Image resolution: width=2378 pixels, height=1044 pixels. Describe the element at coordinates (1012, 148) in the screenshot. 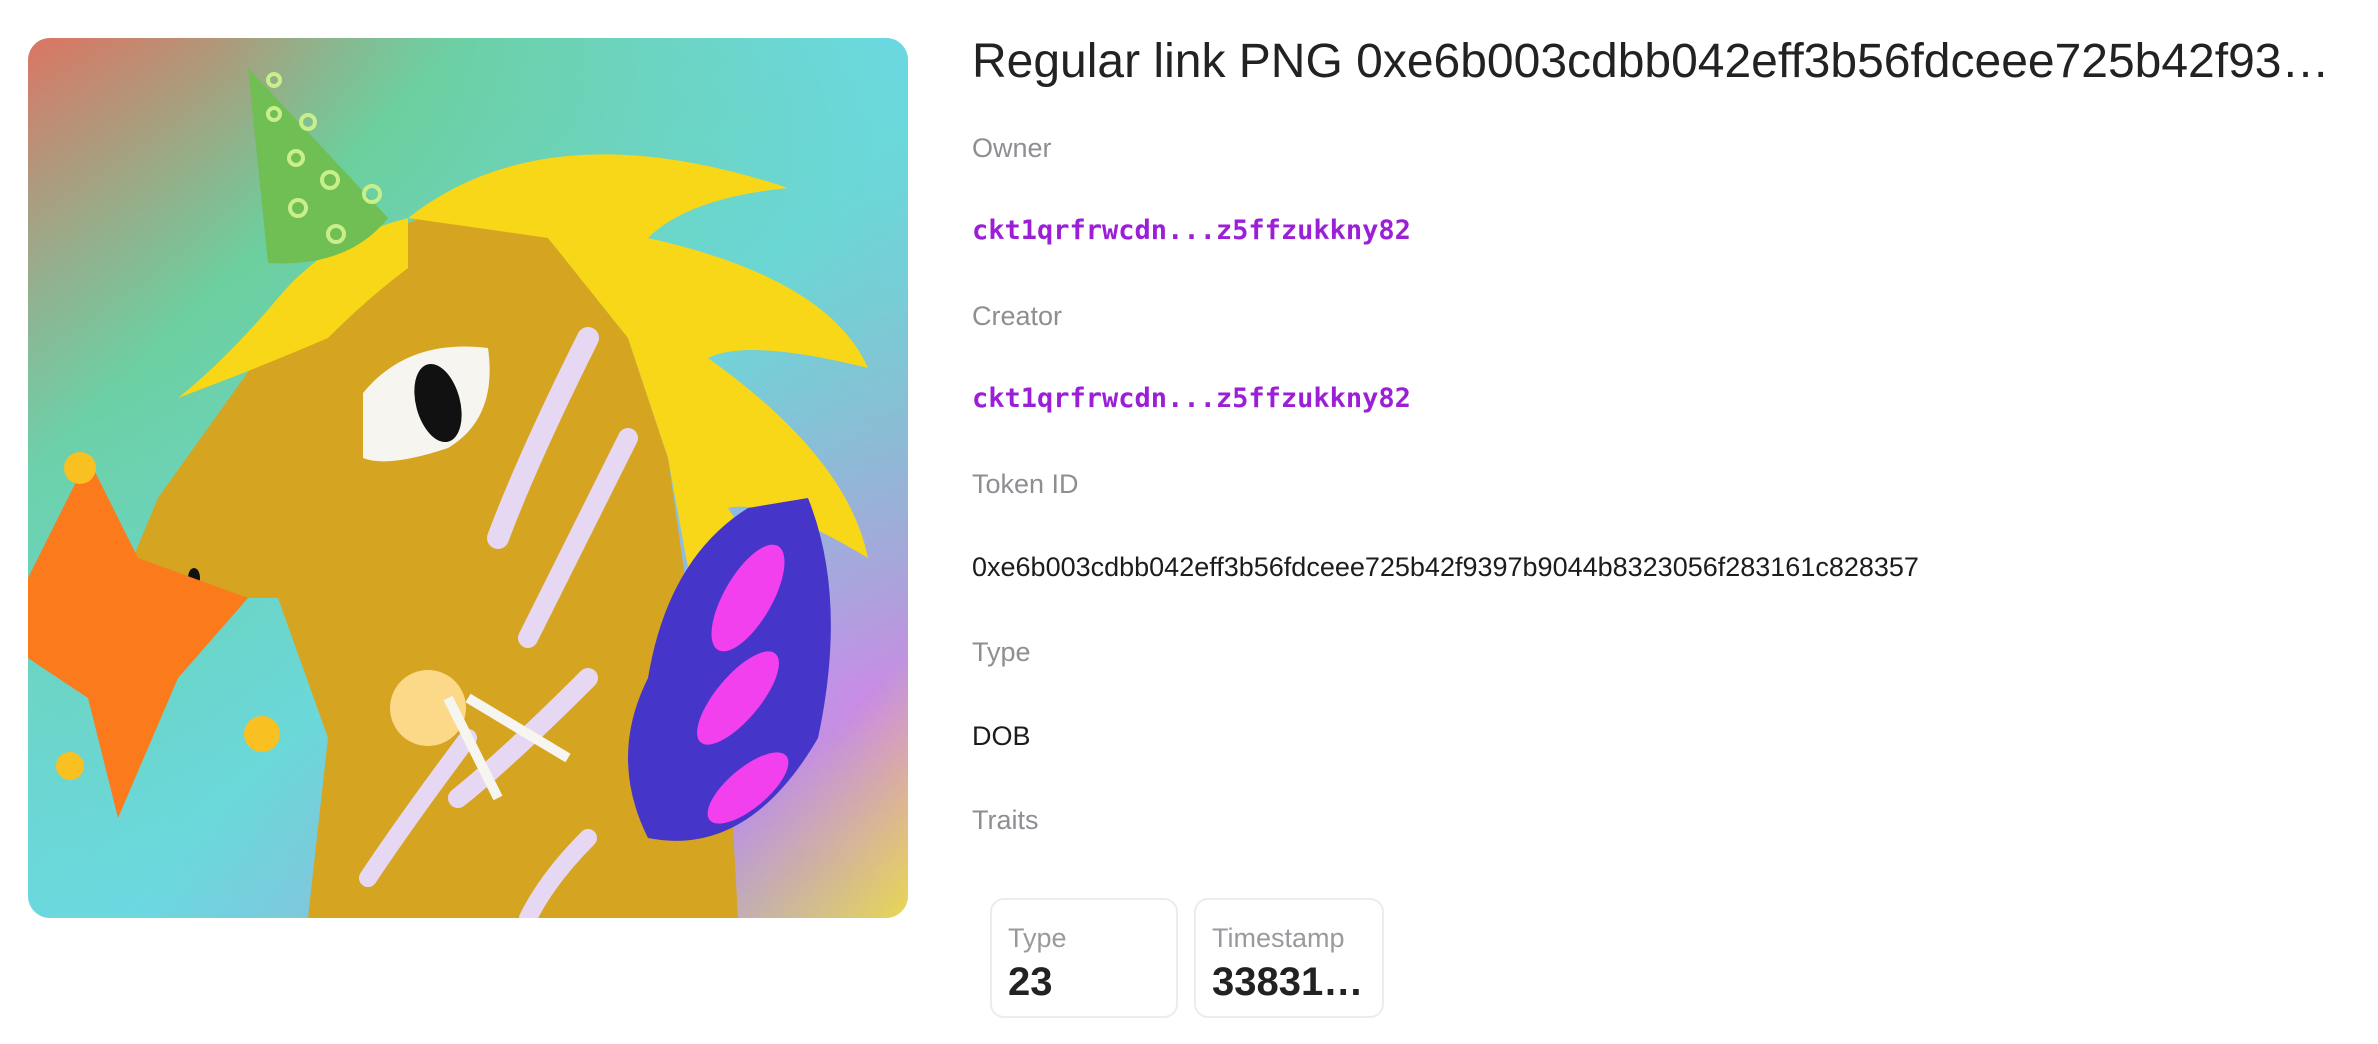

I see `owner-label: Owner` at that location.